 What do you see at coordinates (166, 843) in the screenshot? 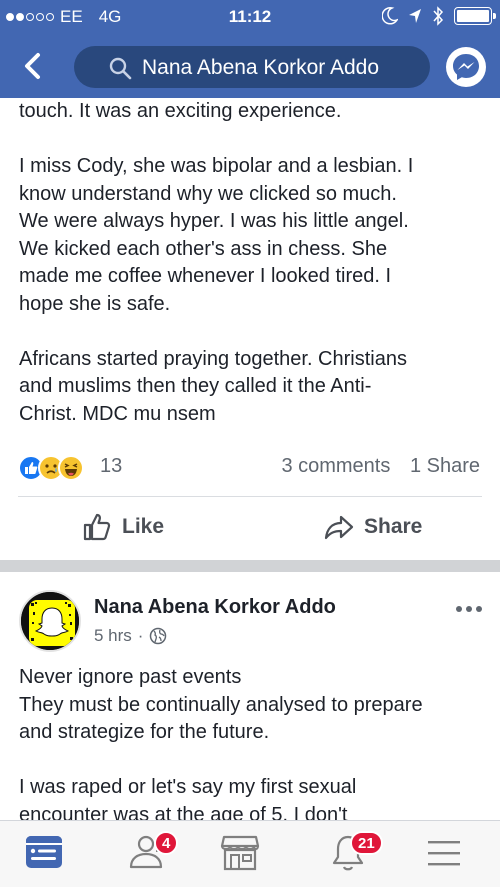
I see `friends-badge: 4` at bounding box center [166, 843].